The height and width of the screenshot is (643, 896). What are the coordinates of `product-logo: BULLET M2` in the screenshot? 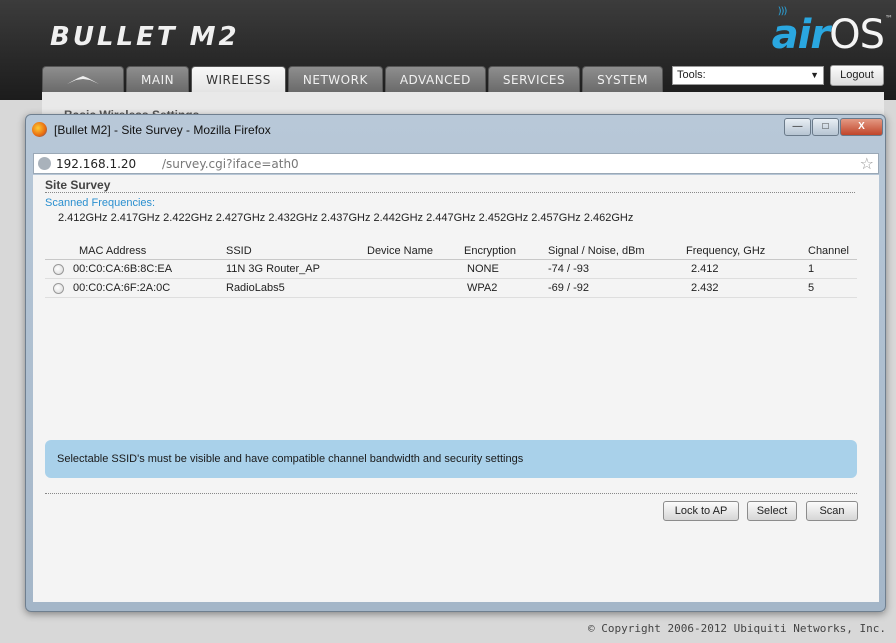 It's located at (145, 37).